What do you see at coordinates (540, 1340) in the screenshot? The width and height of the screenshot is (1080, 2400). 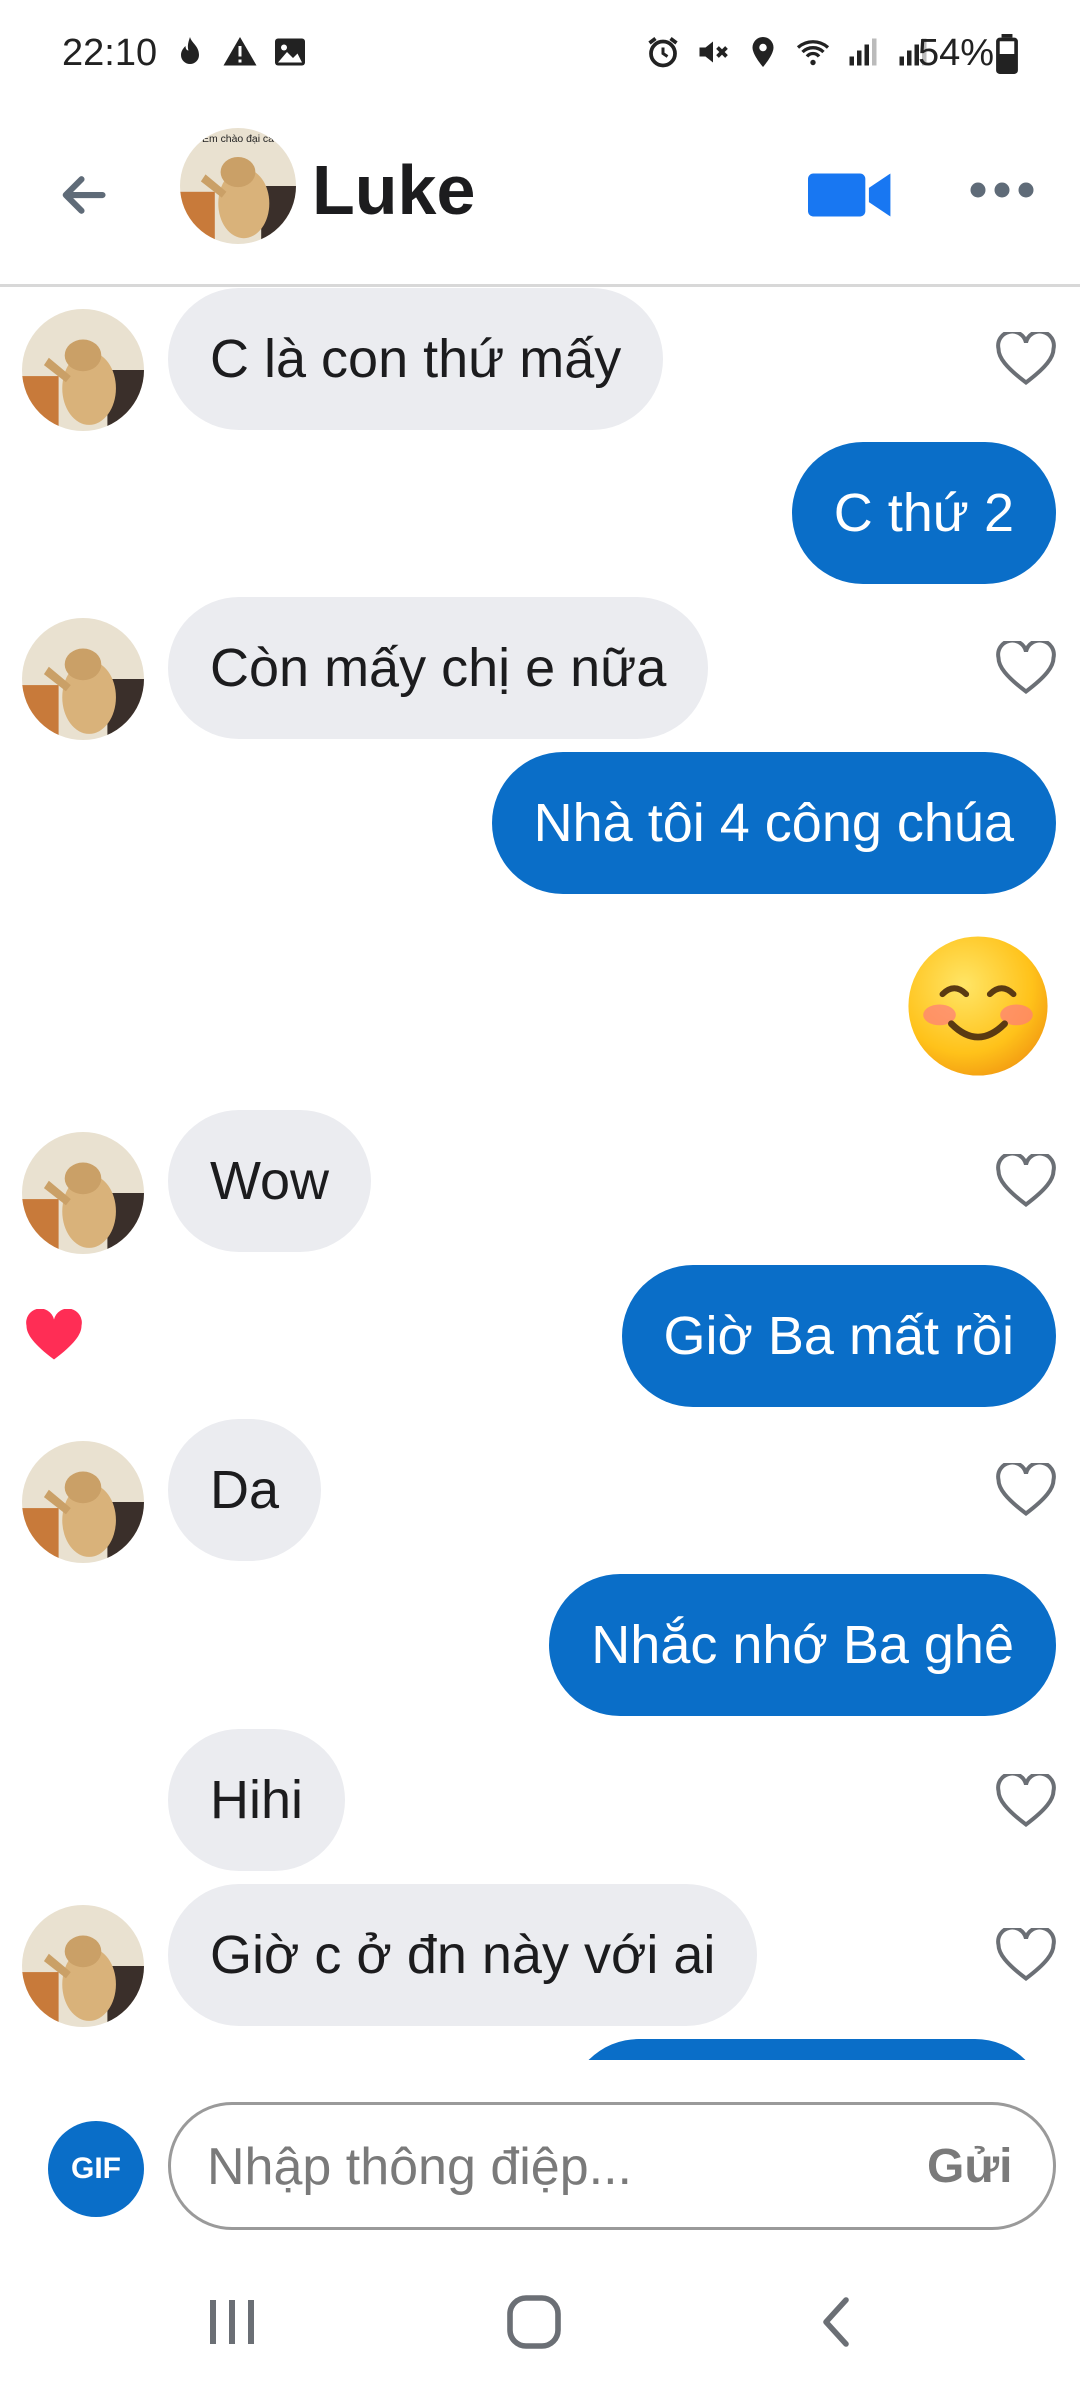 I see `message-row: Giờ Ba mất rồi` at bounding box center [540, 1340].